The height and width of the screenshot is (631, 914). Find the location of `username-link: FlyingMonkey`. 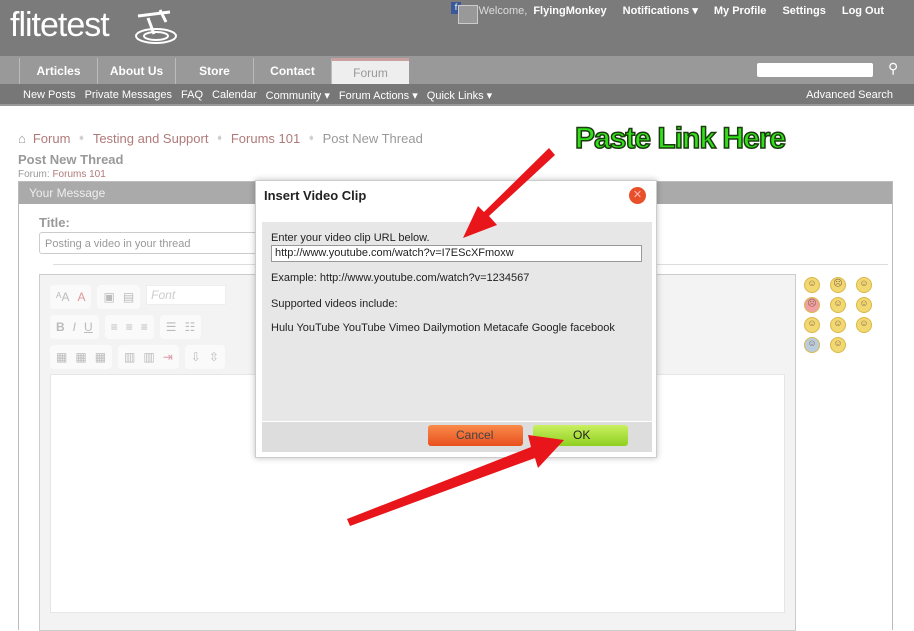

username-link: FlyingMonkey is located at coordinates (569, 11).